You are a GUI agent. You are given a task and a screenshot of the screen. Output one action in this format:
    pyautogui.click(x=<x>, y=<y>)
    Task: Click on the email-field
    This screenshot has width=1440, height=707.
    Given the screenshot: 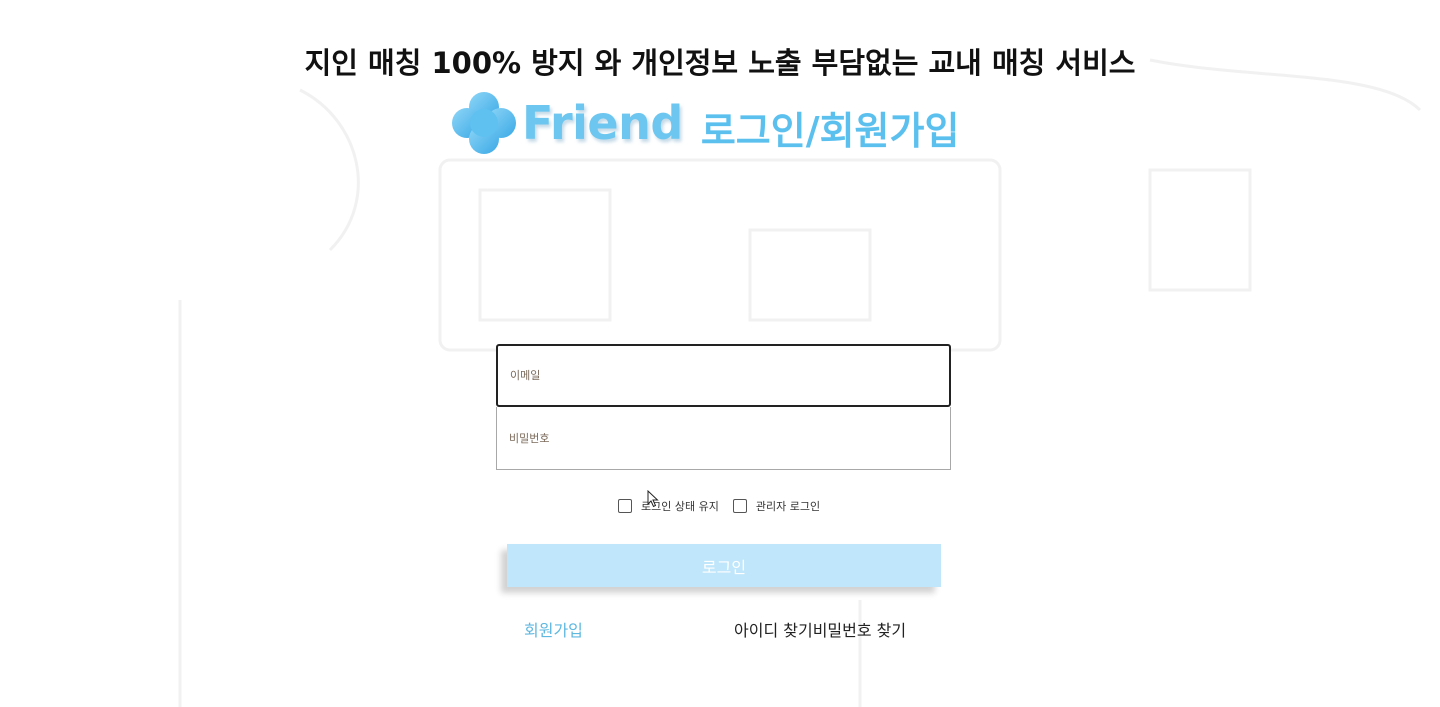 What is the action you would take?
    pyautogui.click(x=723, y=375)
    